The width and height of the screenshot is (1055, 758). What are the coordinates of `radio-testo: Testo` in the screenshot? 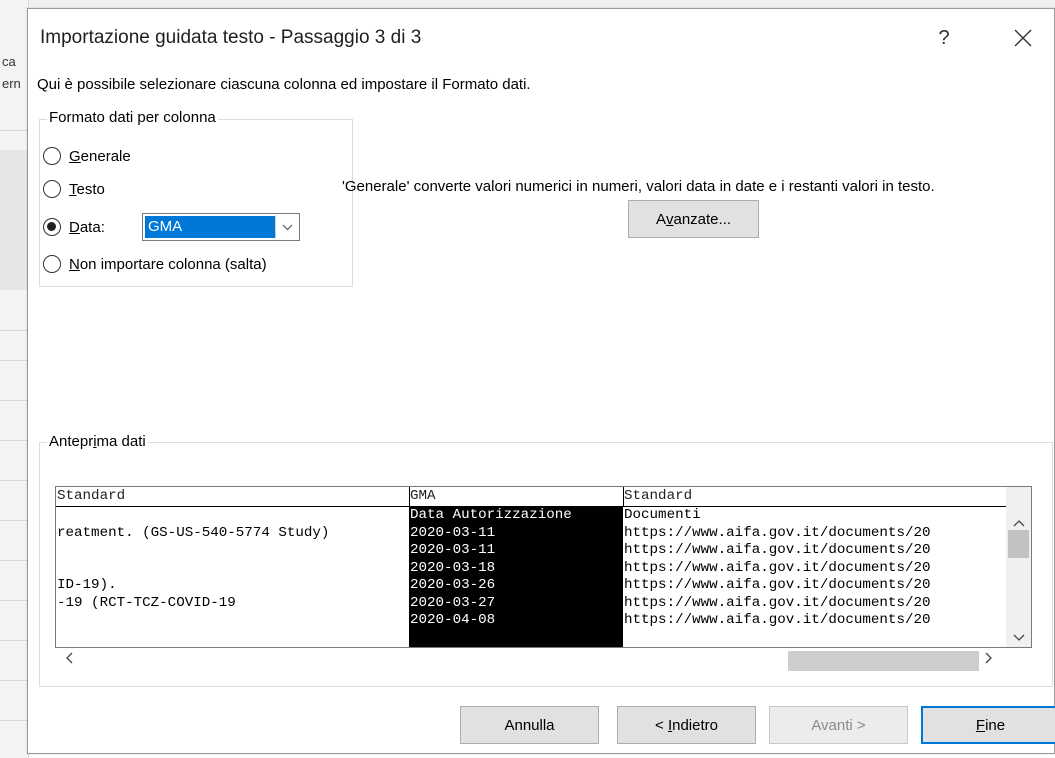 It's located at (74, 189).